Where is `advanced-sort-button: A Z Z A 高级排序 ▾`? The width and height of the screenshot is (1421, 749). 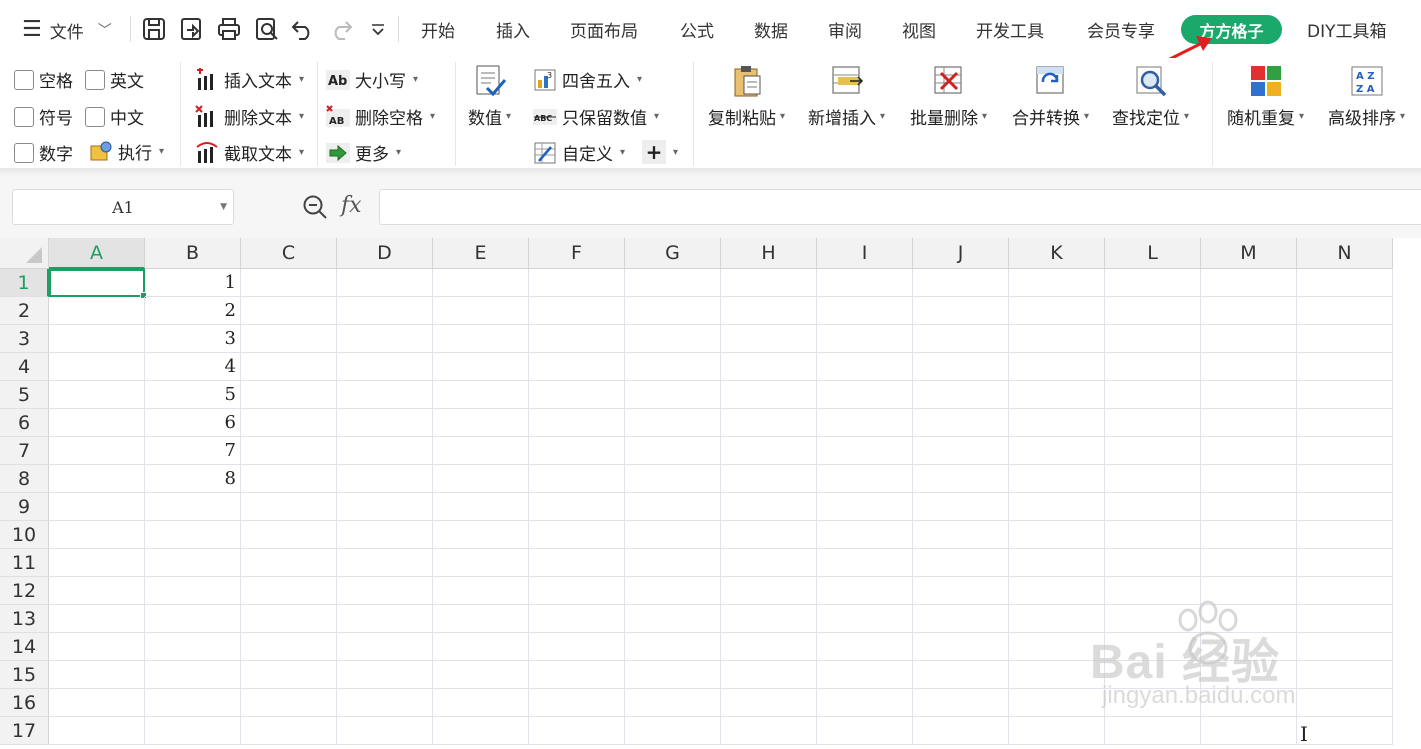 advanced-sort-button: A Z Z A 高级排序 ▾ is located at coordinates (1366, 96).